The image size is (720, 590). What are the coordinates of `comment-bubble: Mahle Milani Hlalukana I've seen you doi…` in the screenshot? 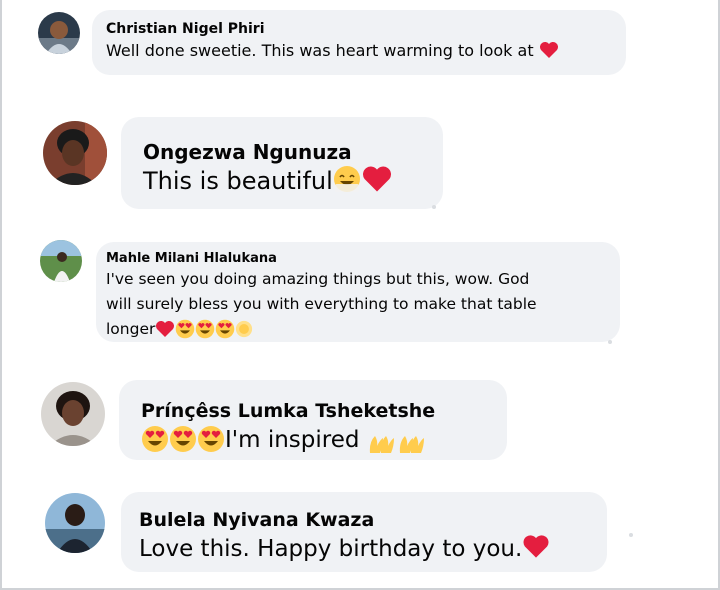 It's located at (358, 292).